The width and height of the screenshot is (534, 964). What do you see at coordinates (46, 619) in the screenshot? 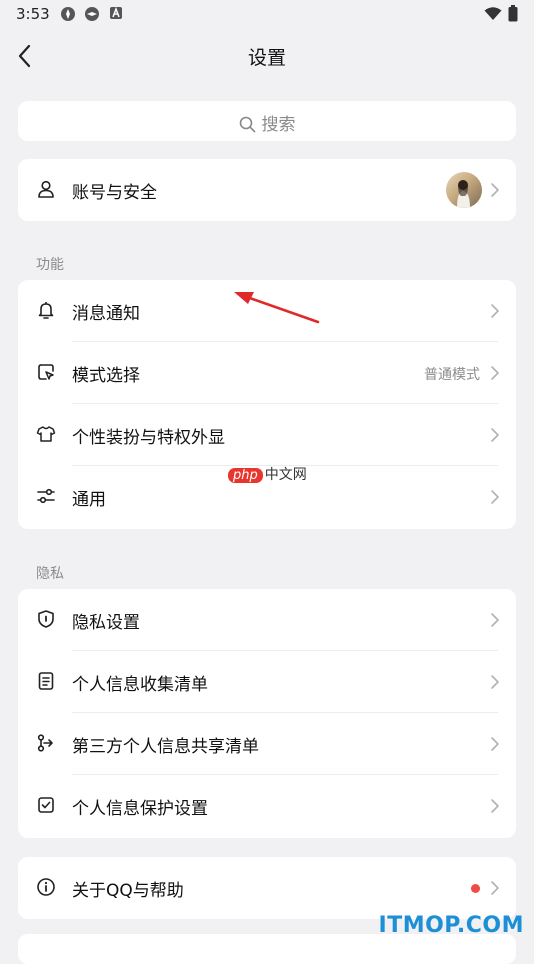
I see `shield-icon` at bounding box center [46, 619].